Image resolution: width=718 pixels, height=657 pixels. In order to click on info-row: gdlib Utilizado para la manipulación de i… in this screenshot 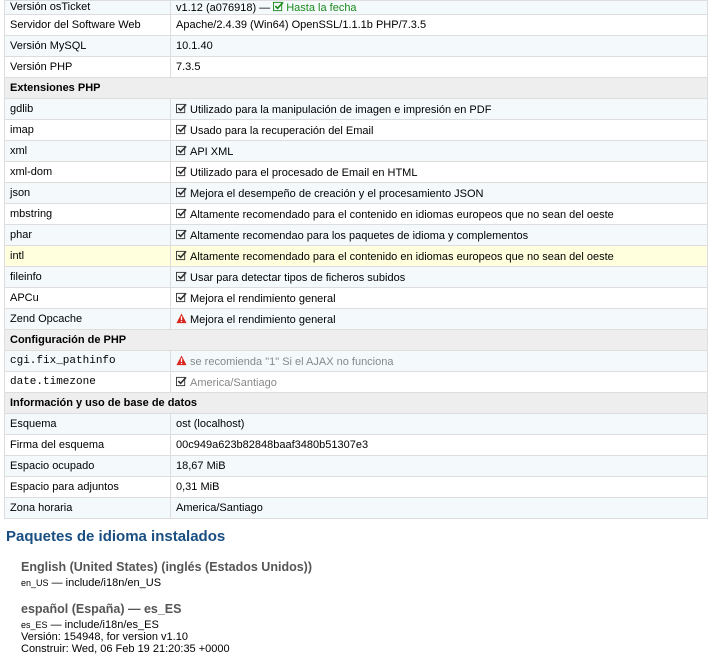, I will do `click(356, 109)`.